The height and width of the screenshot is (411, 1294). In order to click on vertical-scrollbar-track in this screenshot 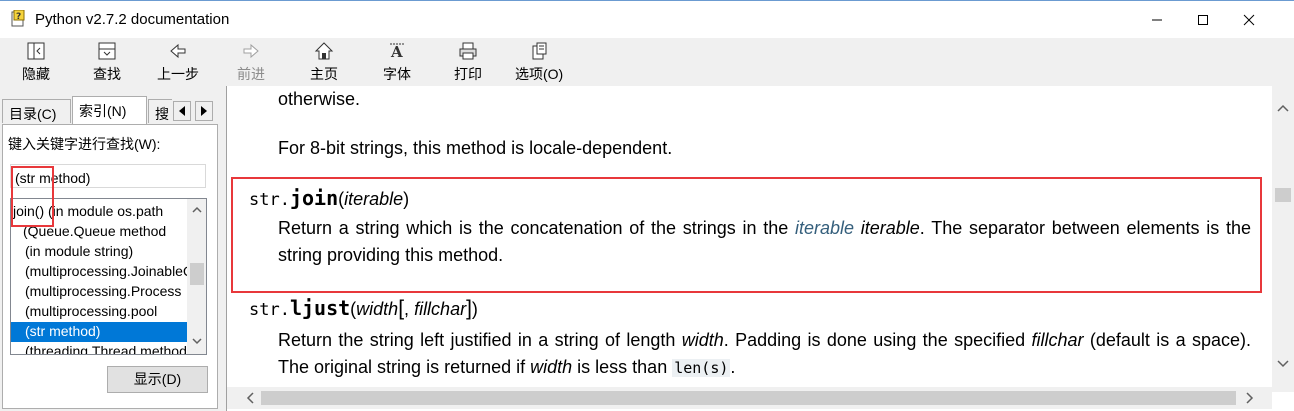, I will do `click(1283, 236)`.